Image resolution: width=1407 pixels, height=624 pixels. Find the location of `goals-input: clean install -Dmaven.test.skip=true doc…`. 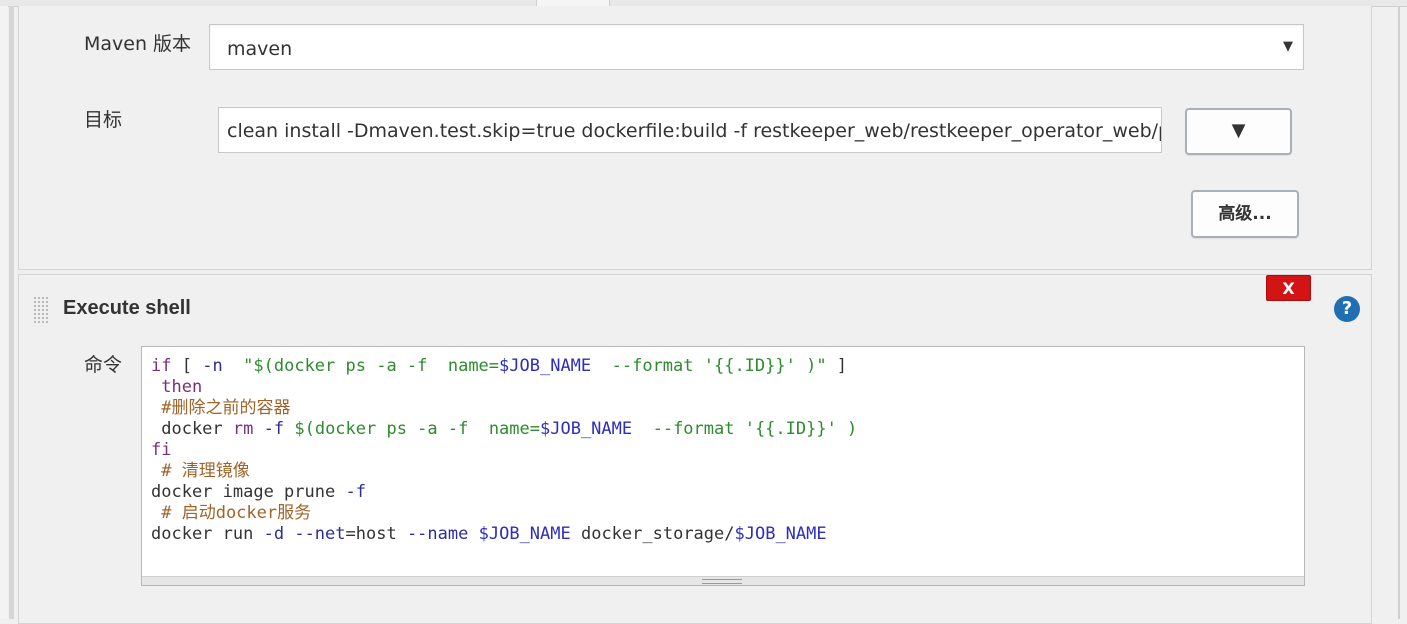

goals-input: clean install -Dmaven.test.skip=true doc… is located at coordinates (690, 130).